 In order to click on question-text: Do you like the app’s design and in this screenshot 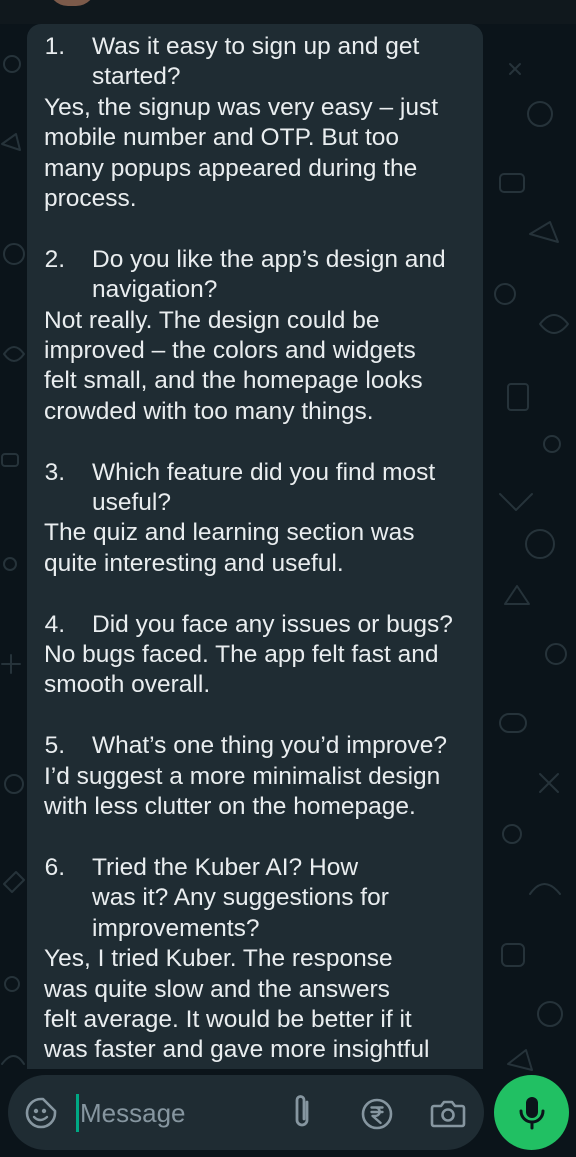, I will do `click(269, 259)`.